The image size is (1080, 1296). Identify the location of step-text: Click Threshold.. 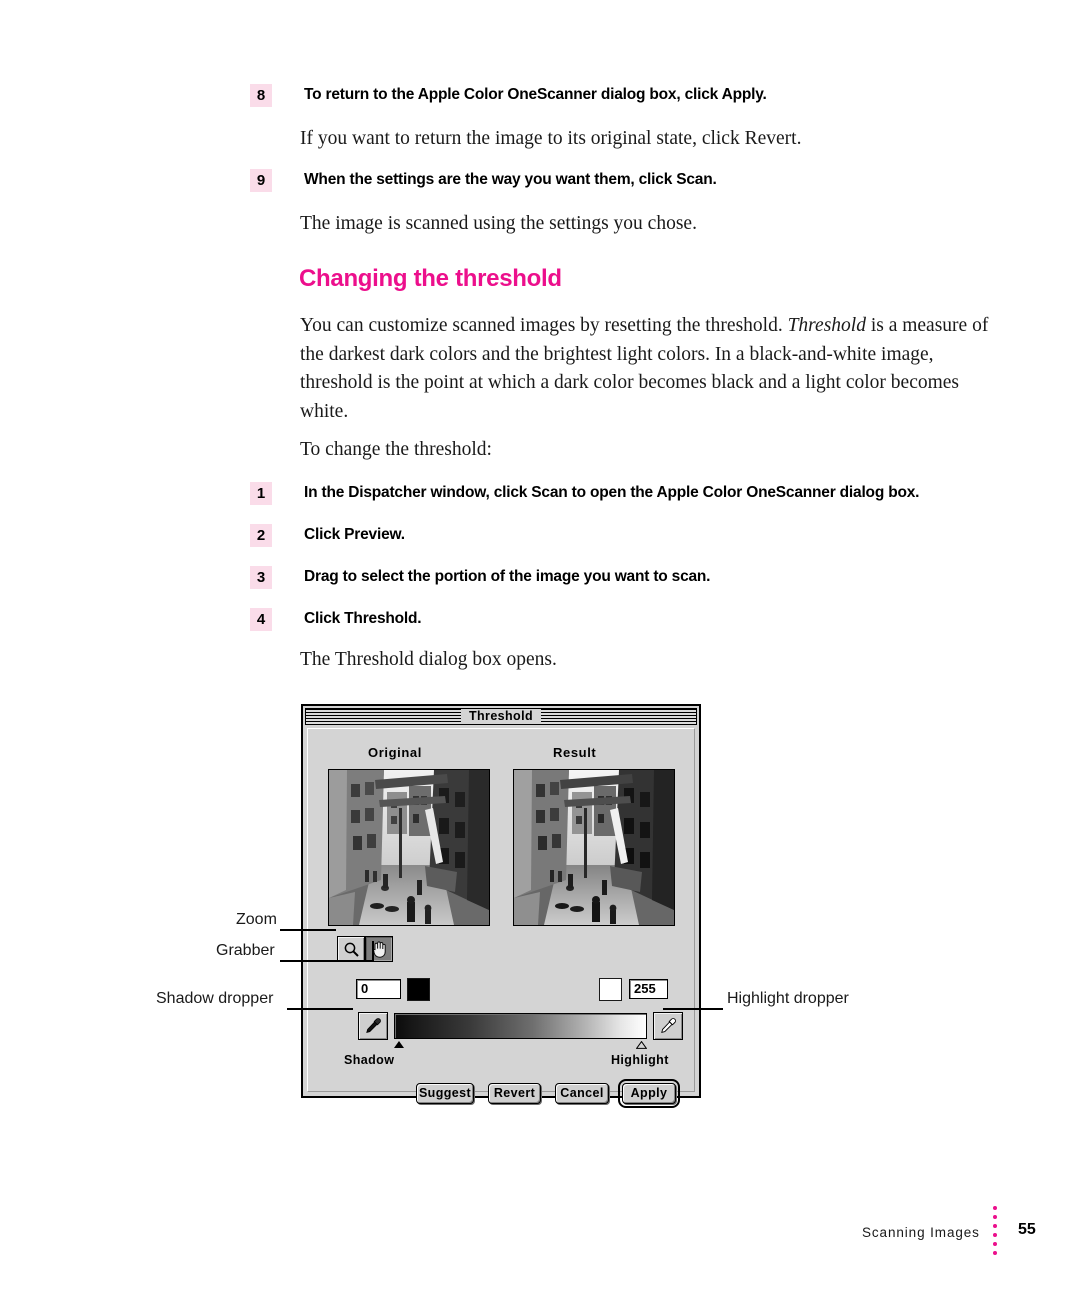
(363, 618).